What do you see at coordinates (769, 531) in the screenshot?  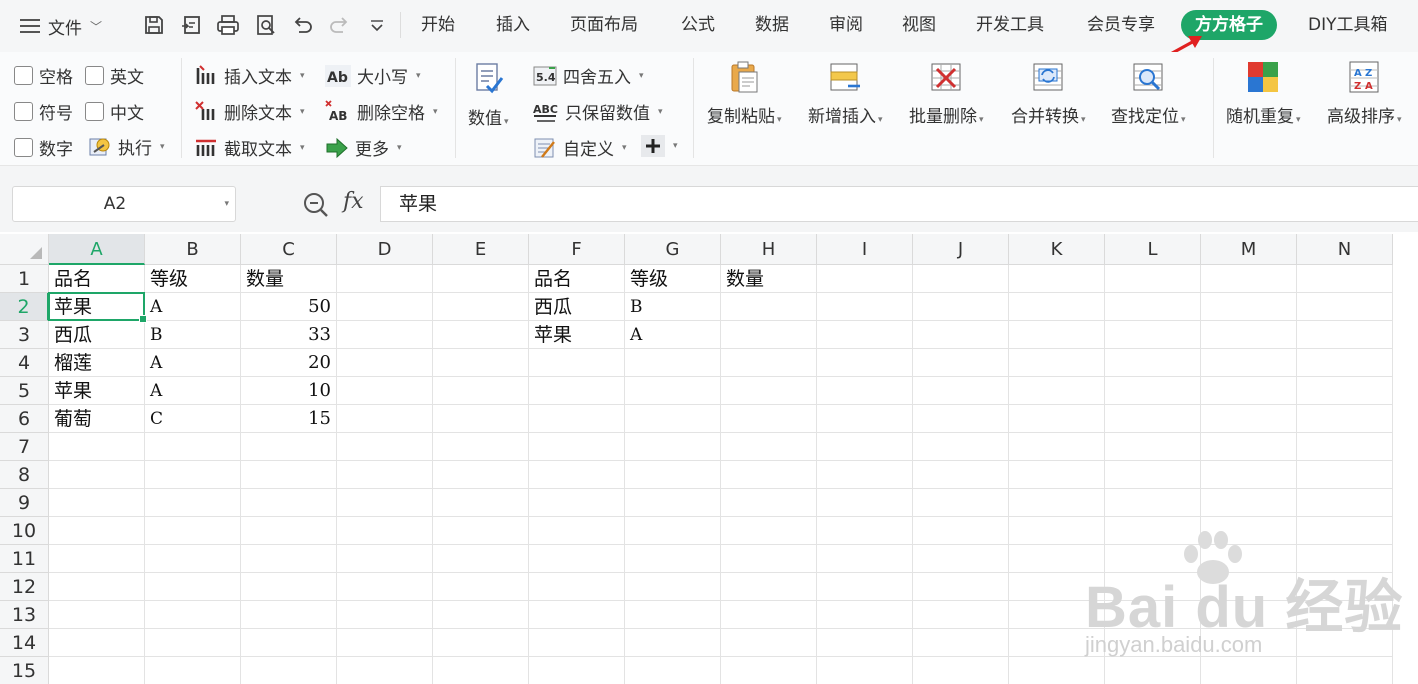 I see `cell-h10` at bounding box center [769, 531].